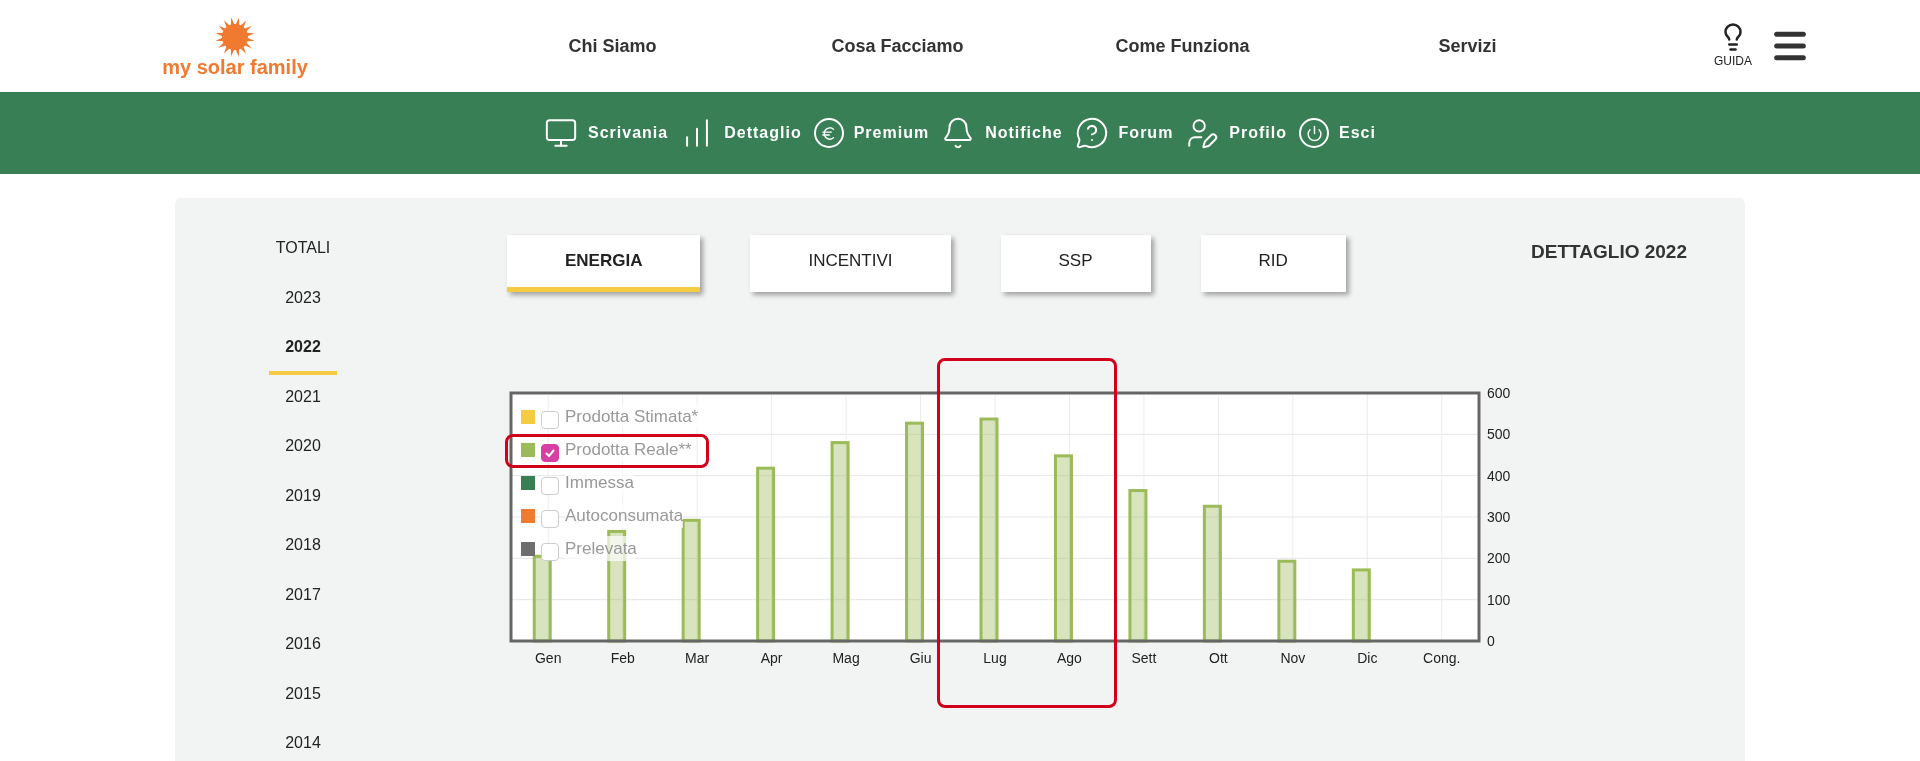  I want to click on section-title: DETTAGLIO 2022, so click(1609, 252).